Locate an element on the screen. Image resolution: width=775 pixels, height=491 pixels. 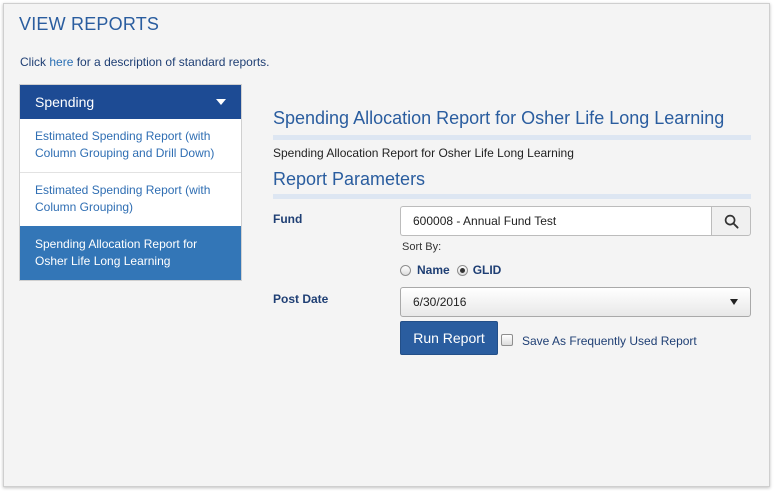
sidebar-category-label: Spending is located at coordinates (65, 102).